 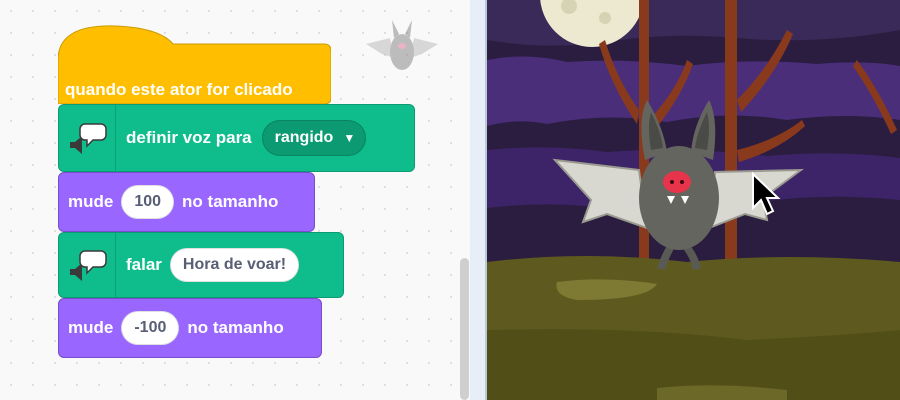 I want to click on workspace-scrollbar, so click(x=464, y=329).